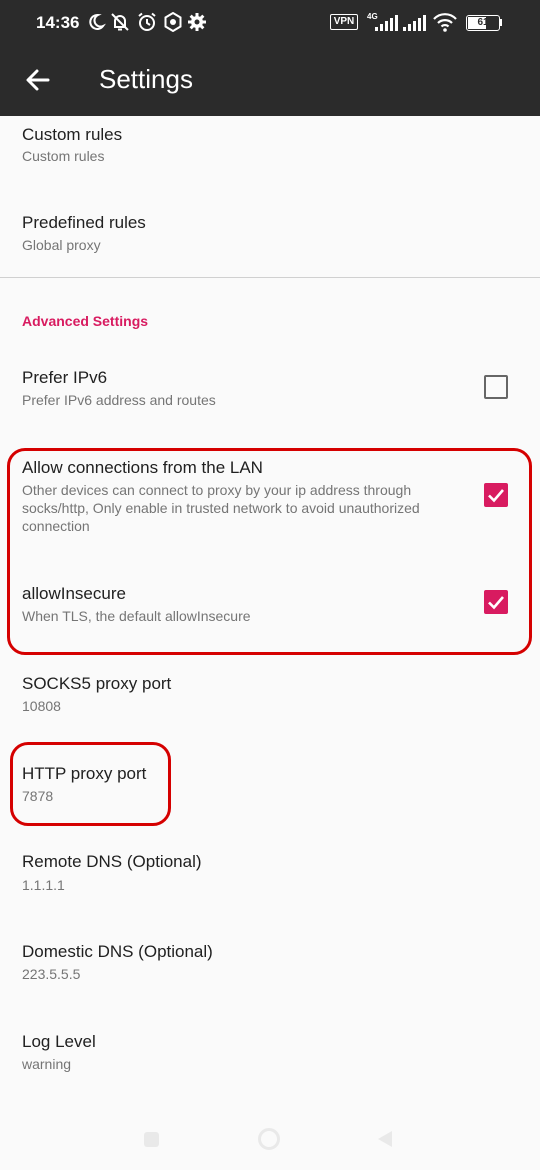  Describe the element at coordinates (501, 22) in the screenshot. I see `battery-tip` at that location.